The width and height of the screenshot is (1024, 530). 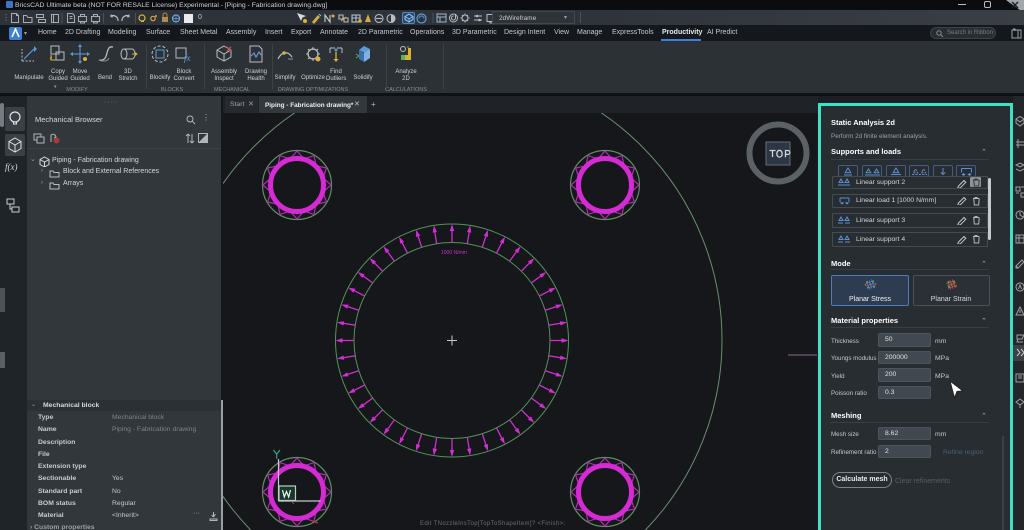 What do you see at coordinates (454, 253) in the screenshot?
I see `svg-text: 1000 N/mm` at bounding box center [454, 253].